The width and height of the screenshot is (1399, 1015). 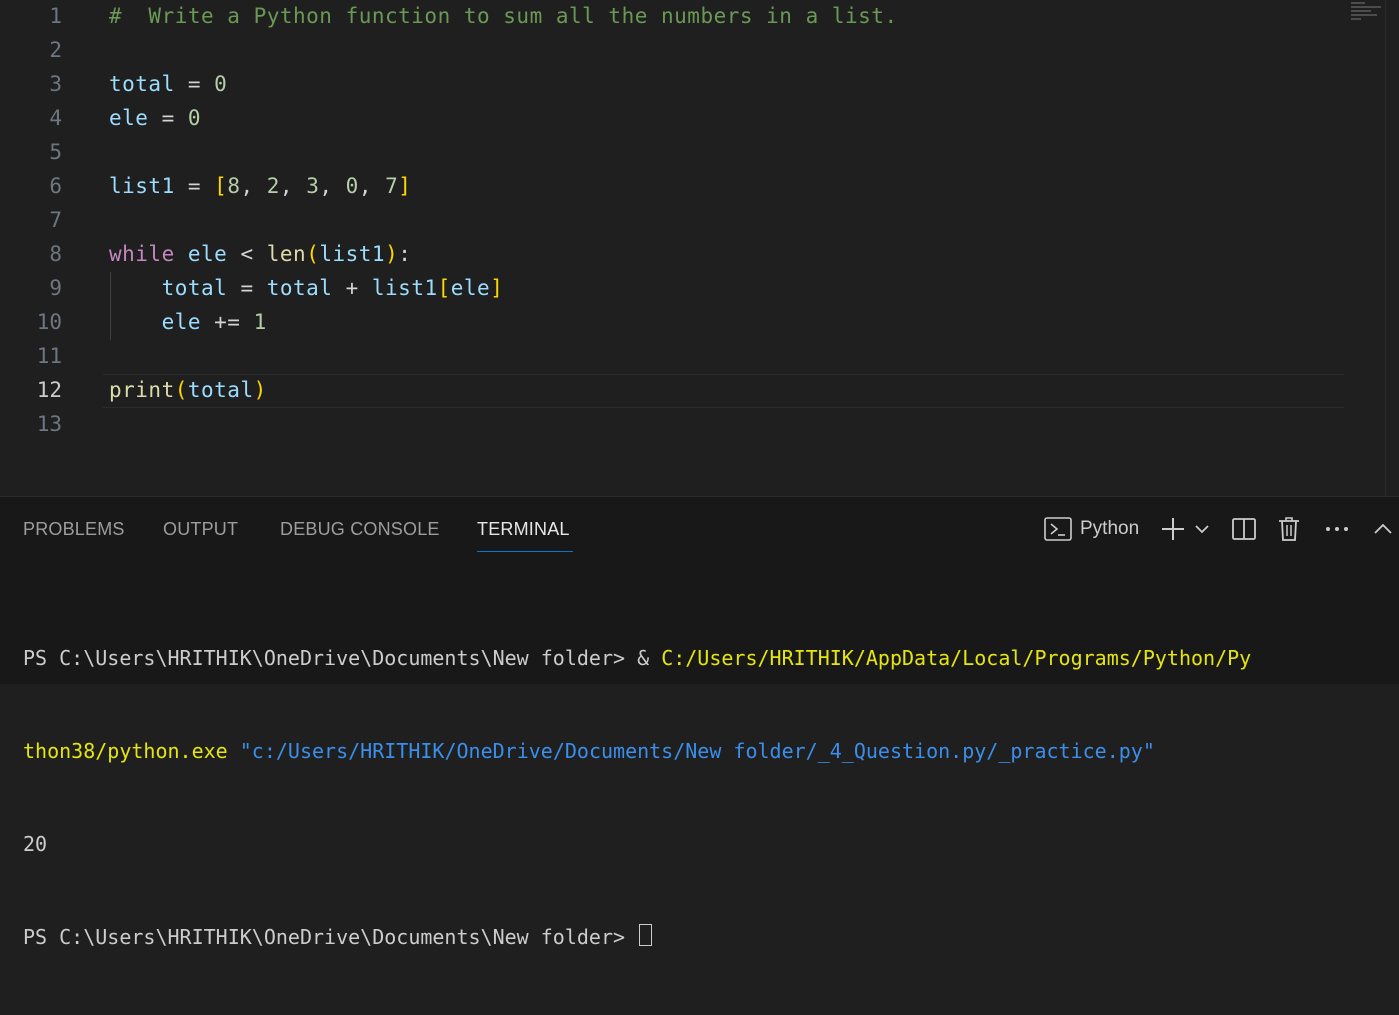 What do you see at coordinates (699, 84) in the screenshot?
I see `code-line: 3 total = 0` at bounding box center [699, 84].